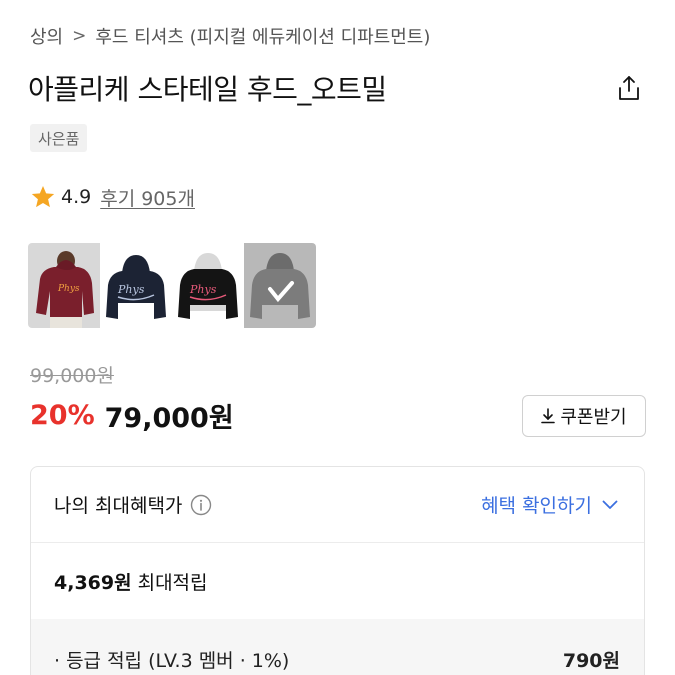 Image resolution: width=675 pixels, height=675 pixels. I want to click on thumbnail-gray-hoodie, so click(280, 285).